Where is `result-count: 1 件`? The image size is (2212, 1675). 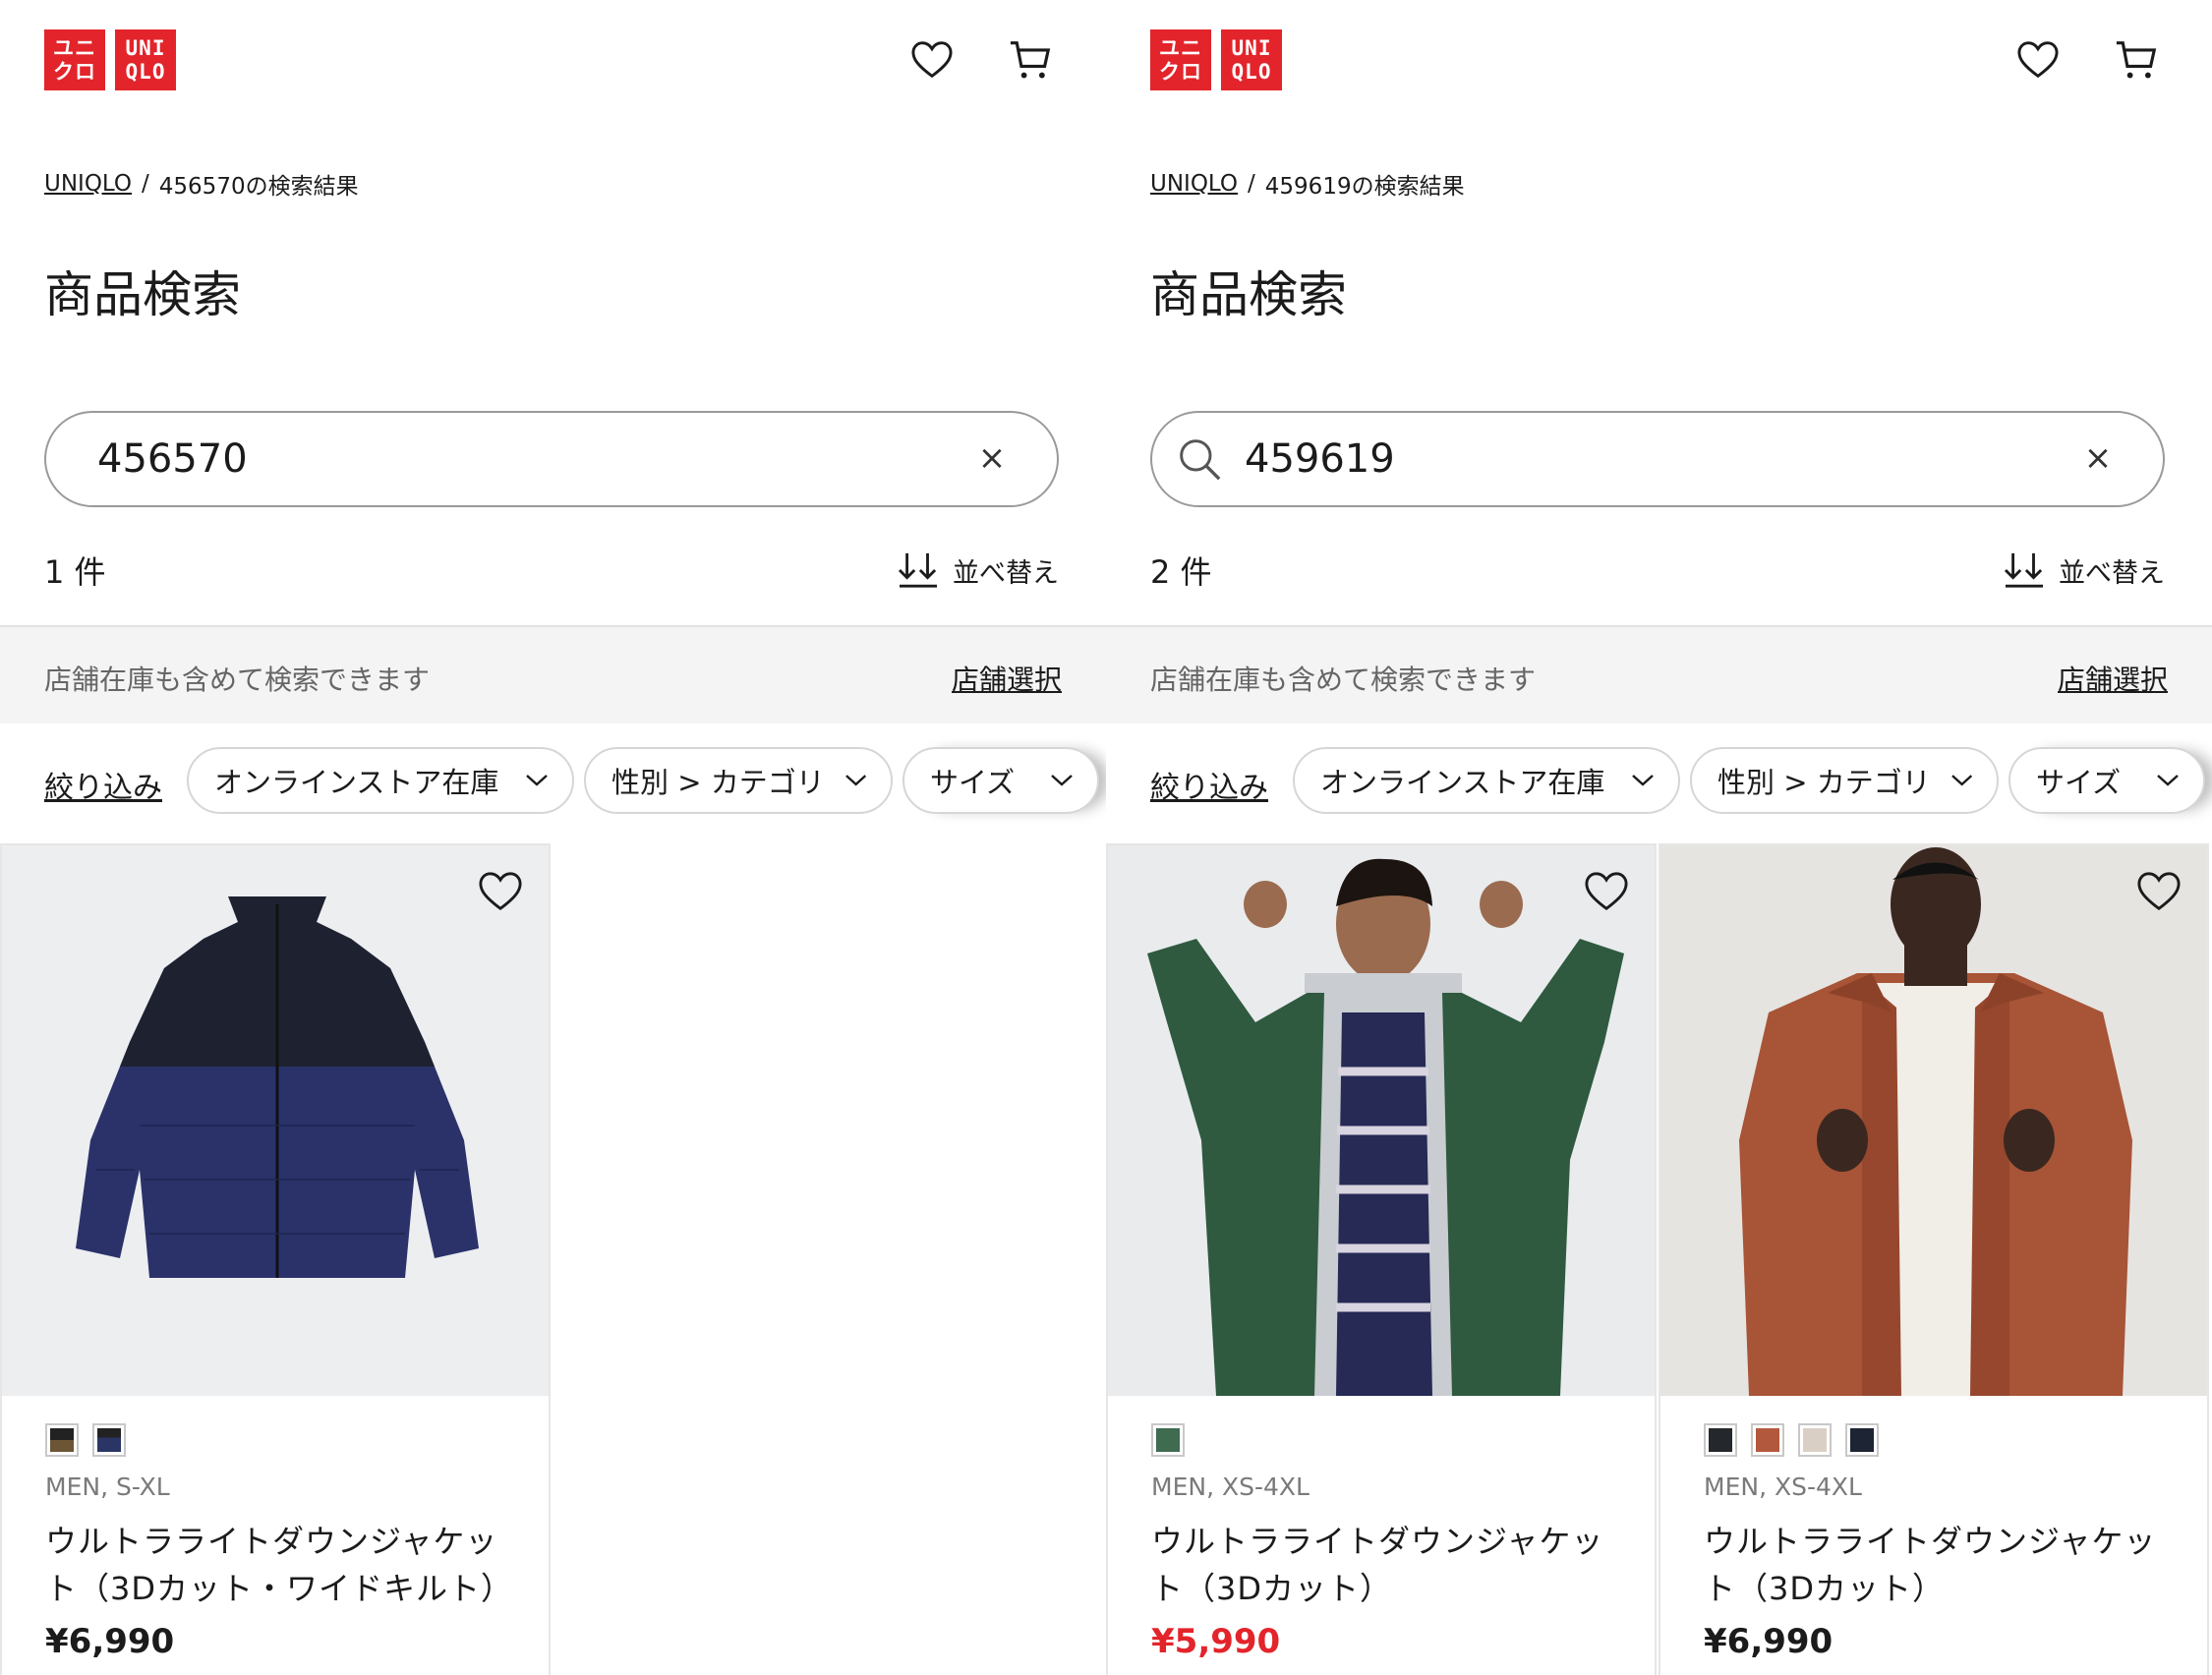
result-count: 1 件 is located at coordinates (75, 572).